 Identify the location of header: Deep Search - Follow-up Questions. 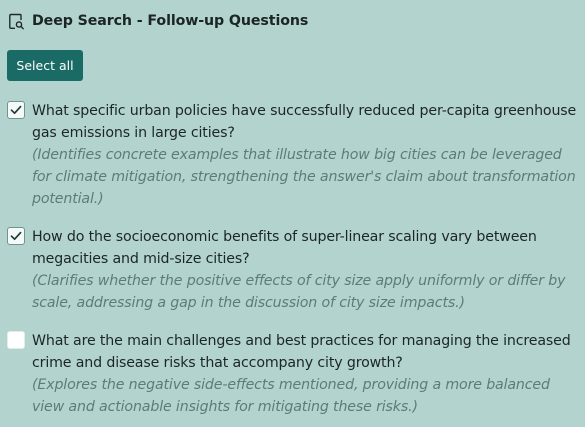
(157, 21).